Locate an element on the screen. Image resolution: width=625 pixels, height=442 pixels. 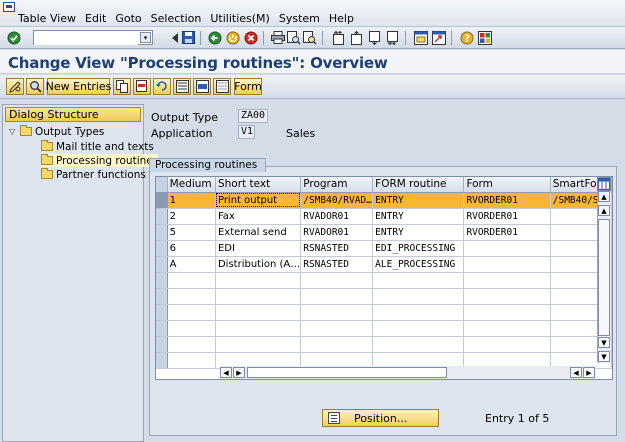
cell-short-text: EDI is located at coordinates (258, 248).